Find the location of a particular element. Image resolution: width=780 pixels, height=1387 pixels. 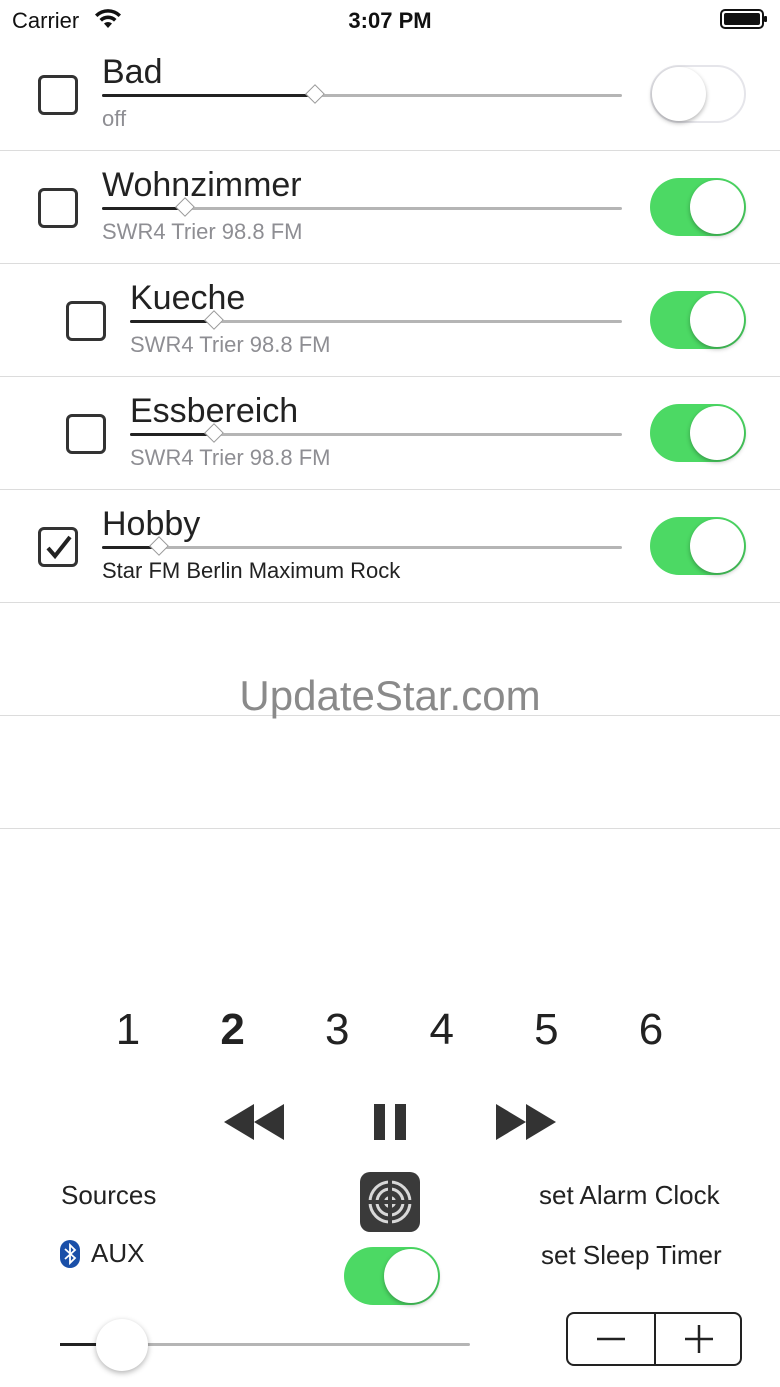

checkmark-icon is located at coordinates (59, 547).